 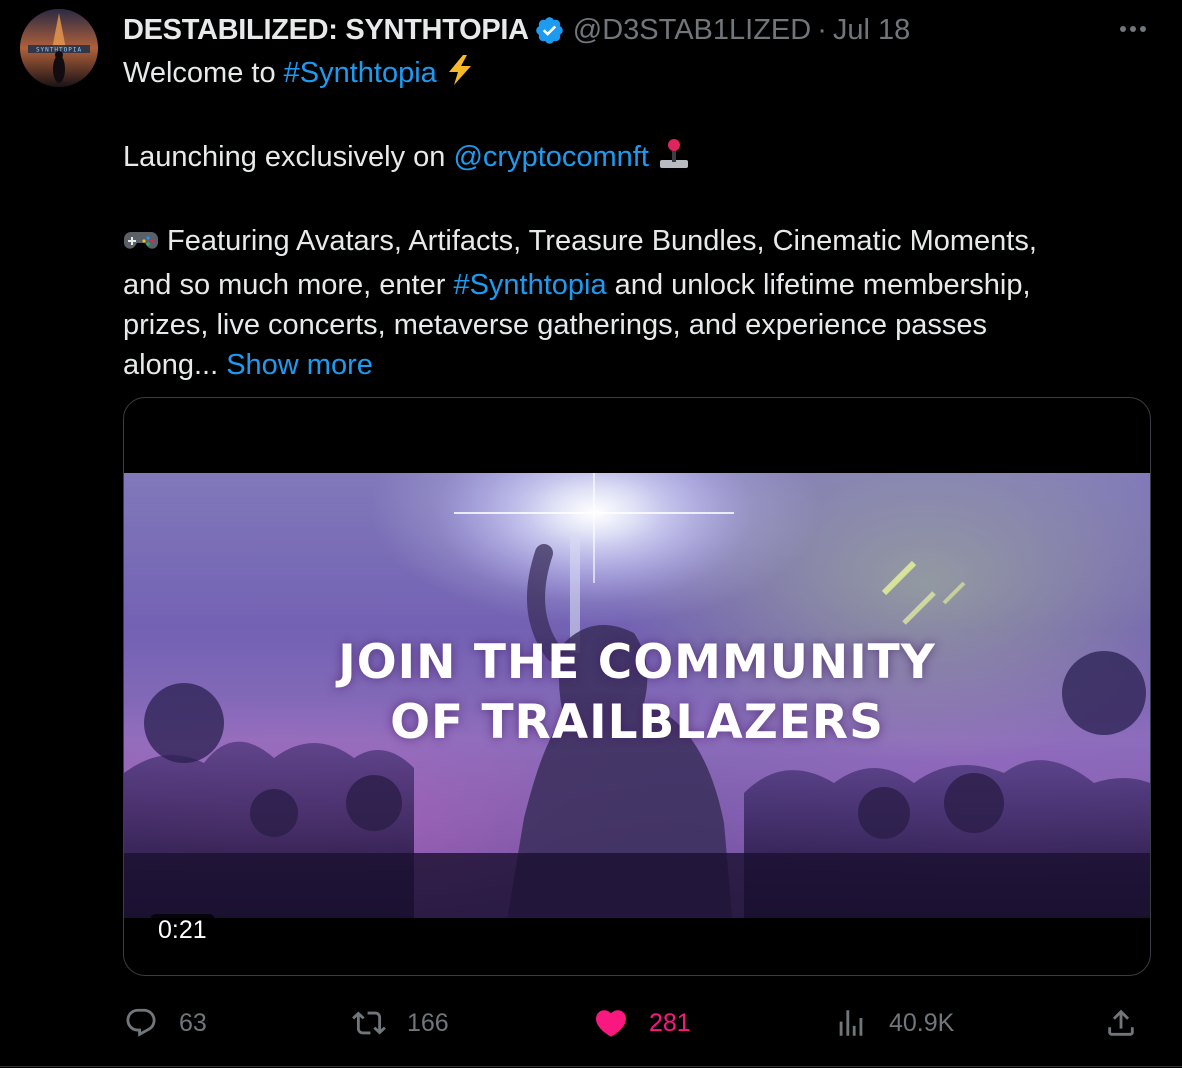 I want to click on avatar: SYNTHTOPIA, so click(x=59, y=48).